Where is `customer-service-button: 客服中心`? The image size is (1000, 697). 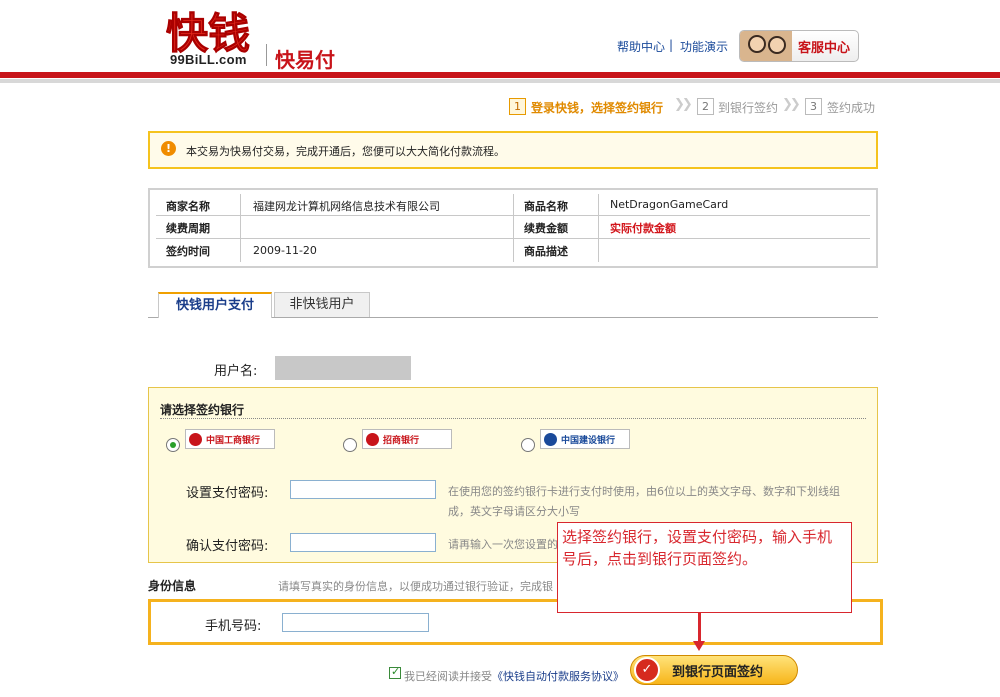
customer-service-button: 客服中心 is located at coordinates (799, 46).